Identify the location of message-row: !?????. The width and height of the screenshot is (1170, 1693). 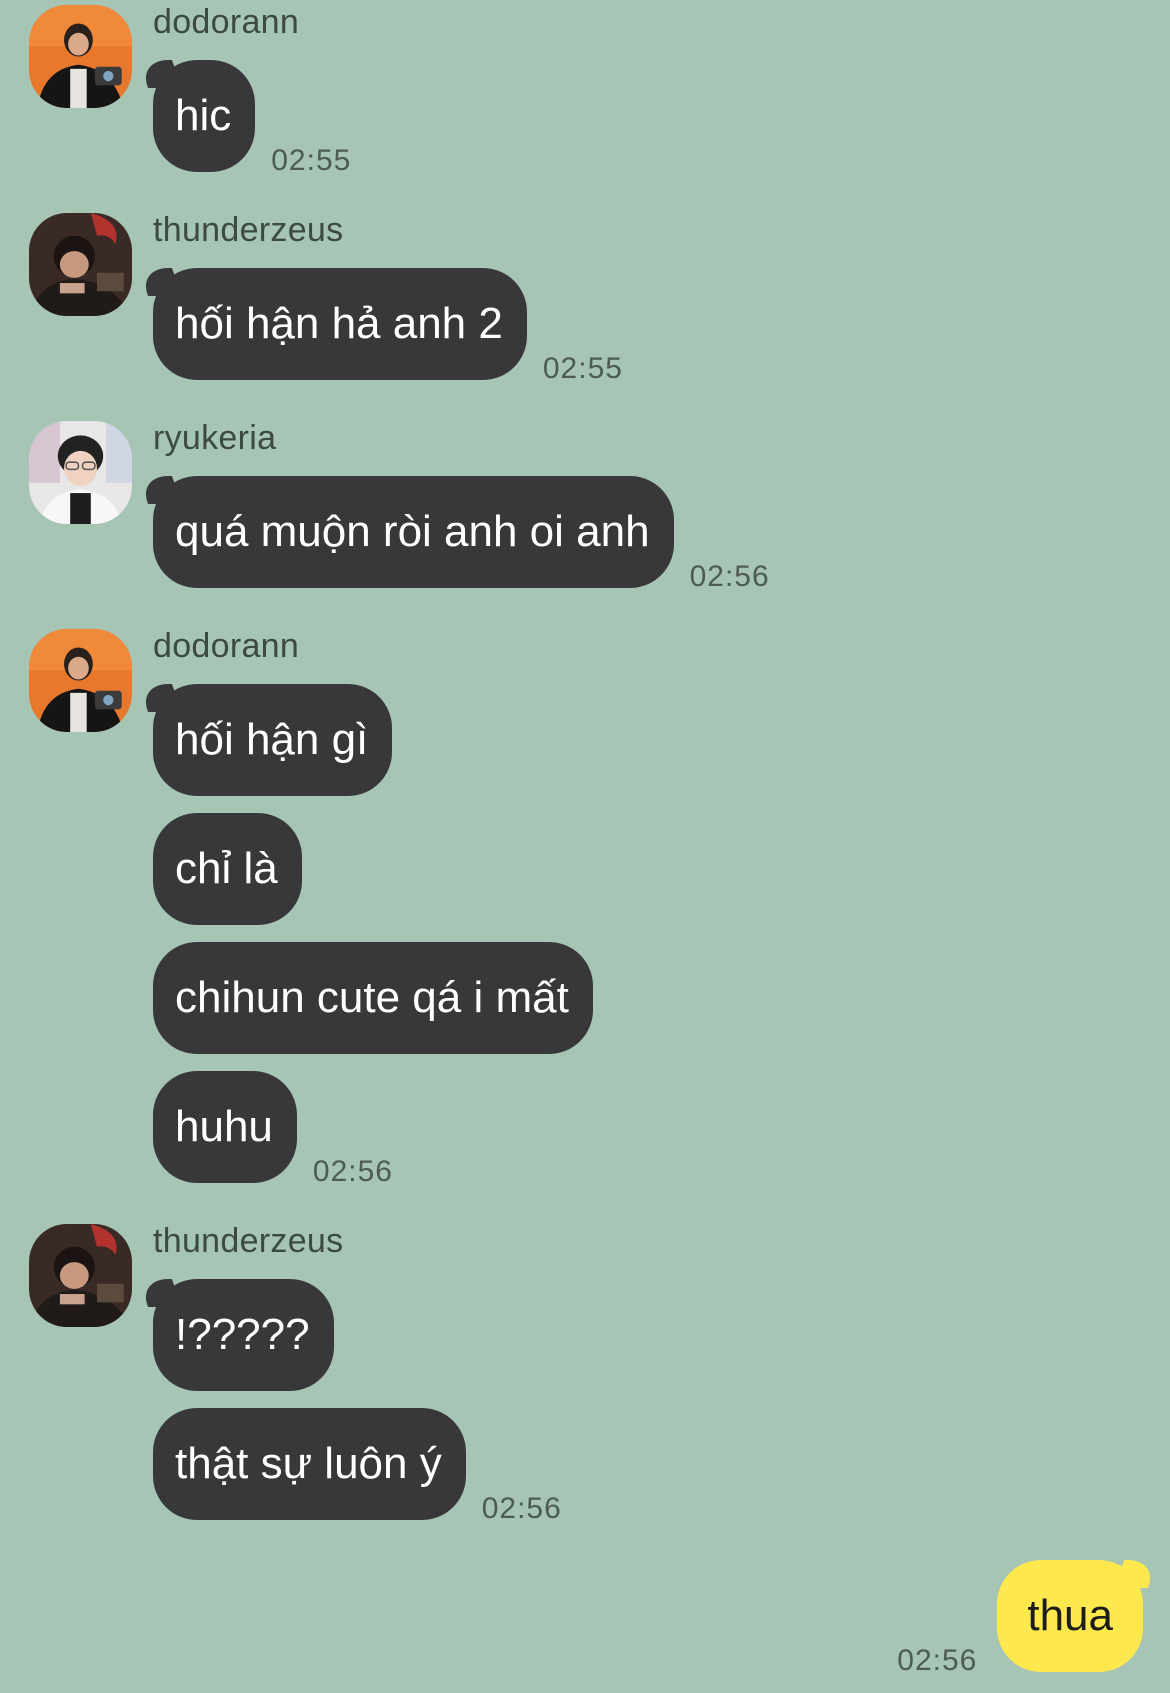
(243, 1335).